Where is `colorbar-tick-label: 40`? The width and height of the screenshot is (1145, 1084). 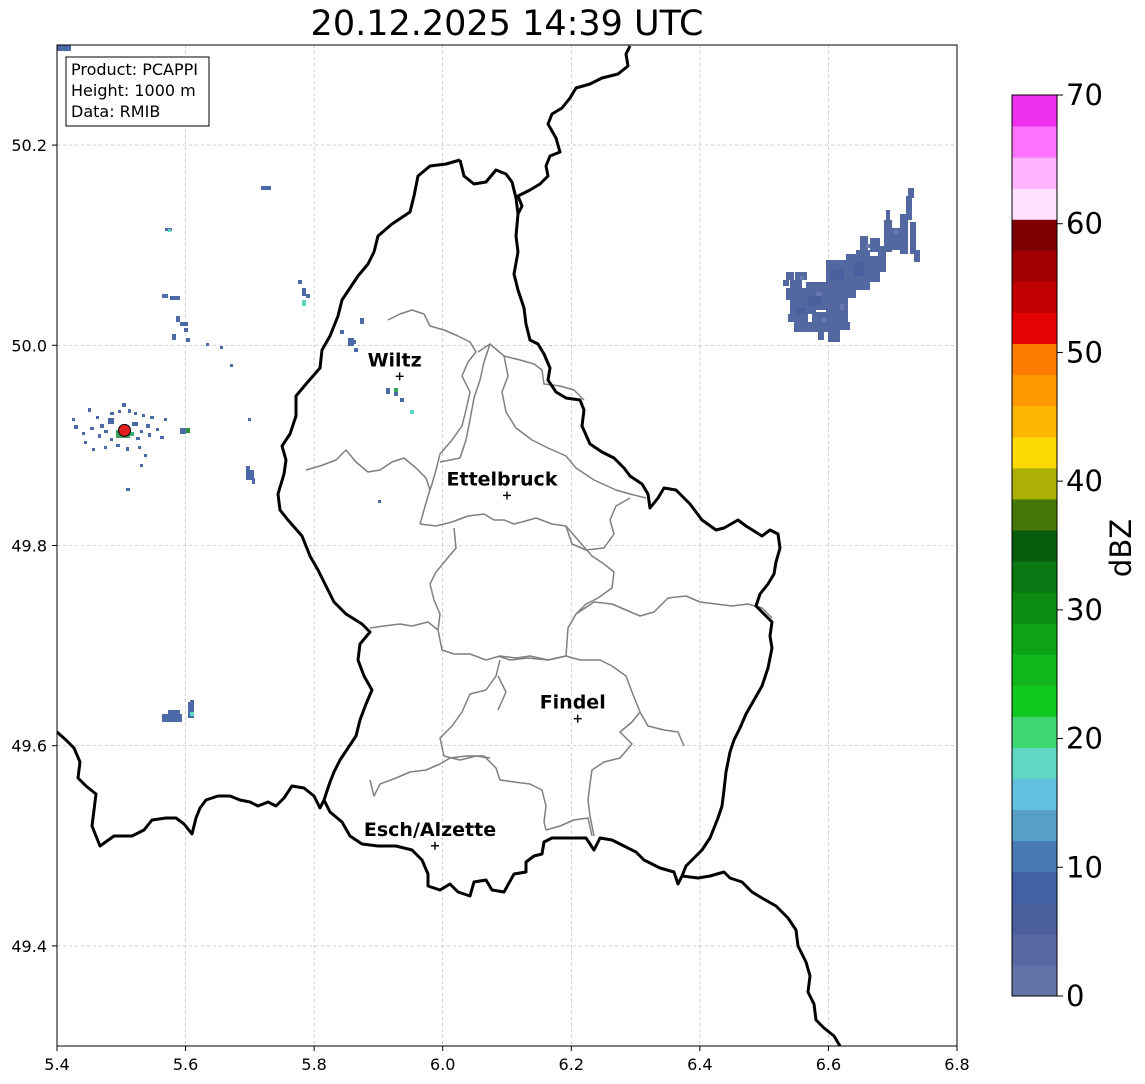 colorbar-tick-label: 40 is located at coordinates (1084, 481).